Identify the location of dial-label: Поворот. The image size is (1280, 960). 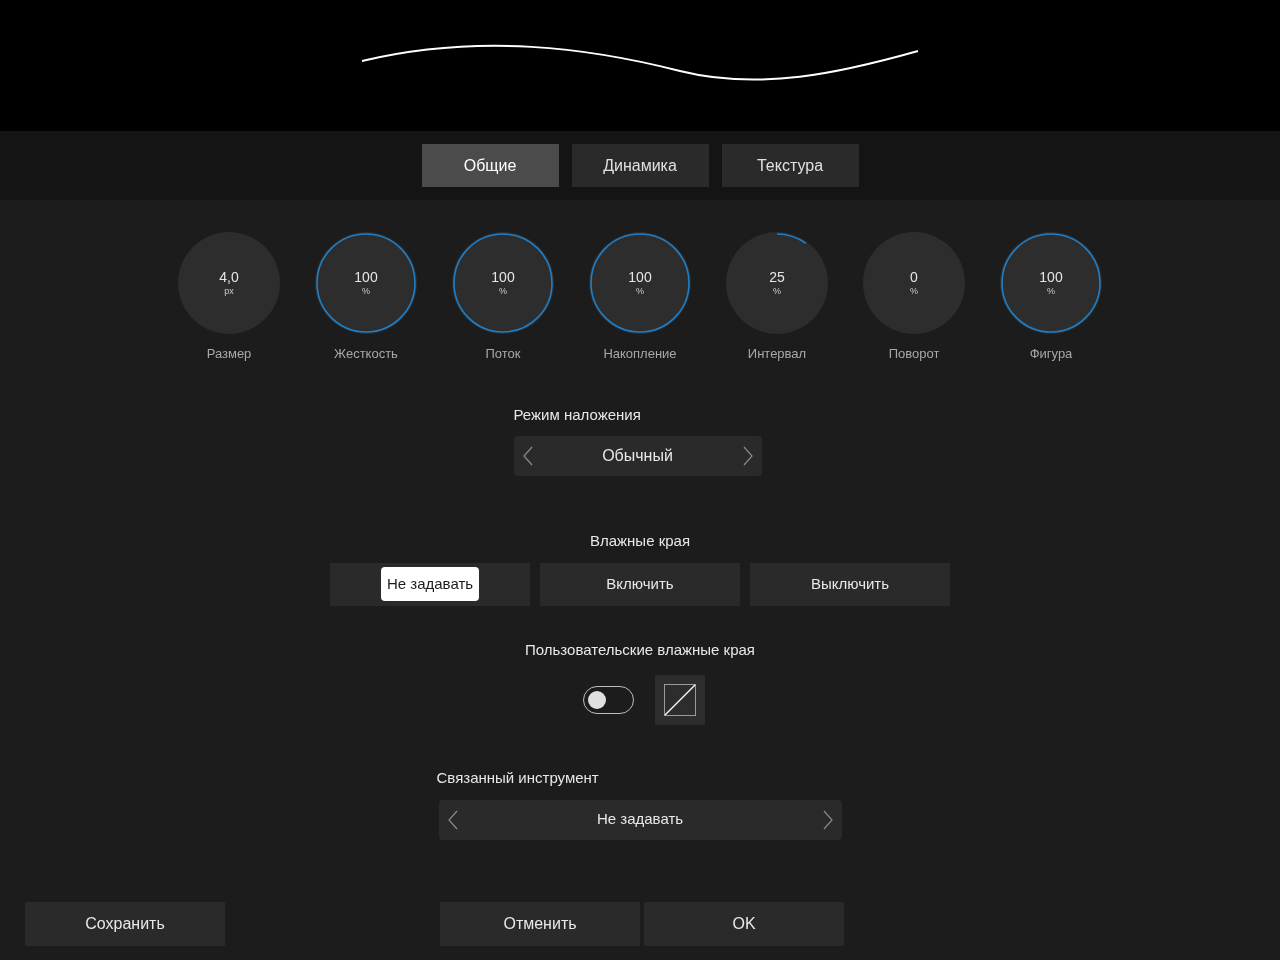
(914, 354).